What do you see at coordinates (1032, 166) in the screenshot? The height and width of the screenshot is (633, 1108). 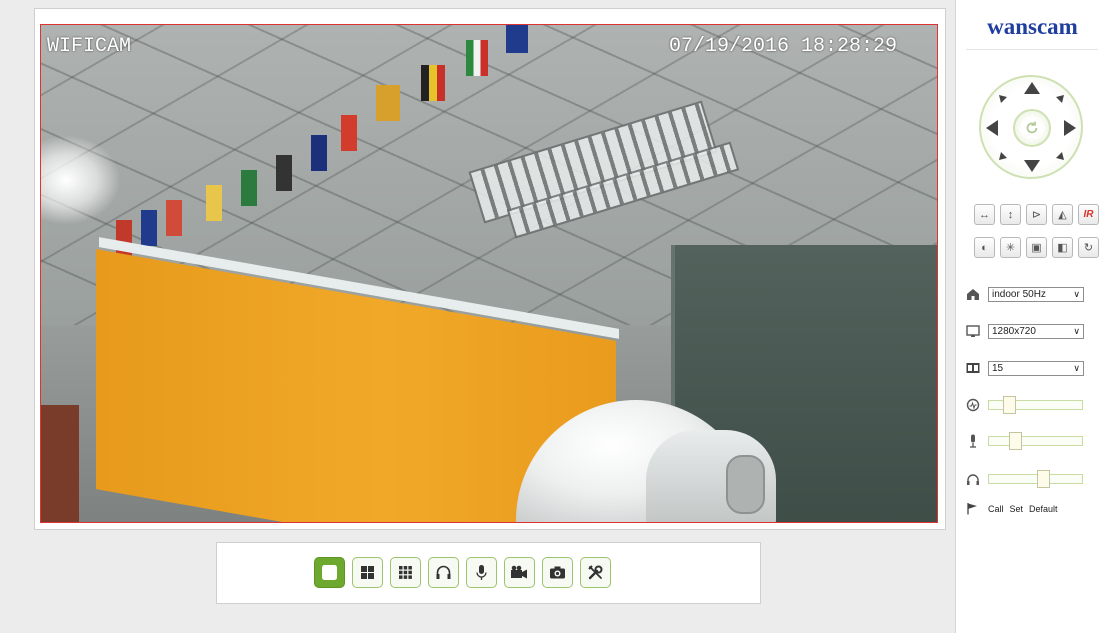 I see `ptz-down-arrow` at bounding box center [1032, 166].